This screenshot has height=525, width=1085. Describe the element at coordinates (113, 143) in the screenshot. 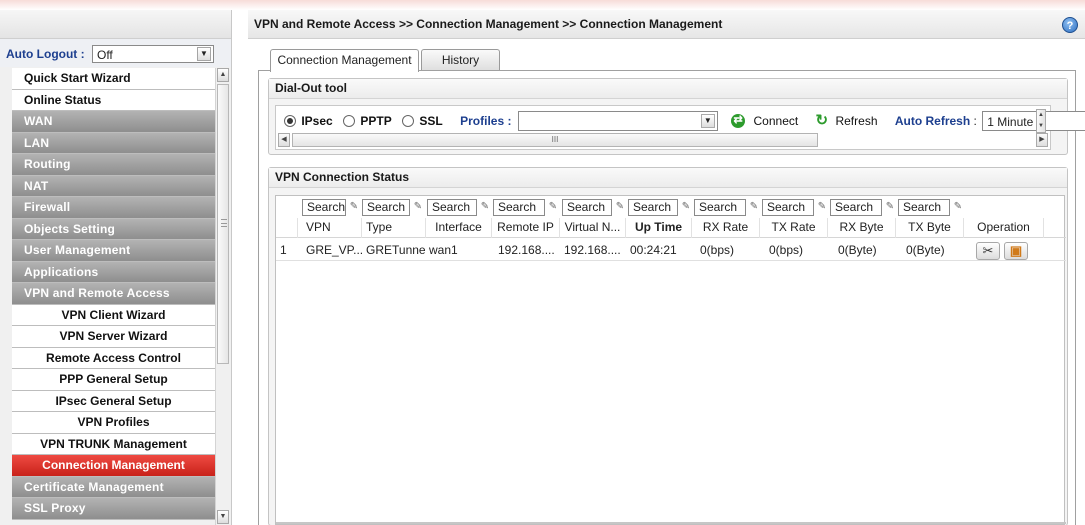

I see `sidebar-item-lan: LAN` at that location.